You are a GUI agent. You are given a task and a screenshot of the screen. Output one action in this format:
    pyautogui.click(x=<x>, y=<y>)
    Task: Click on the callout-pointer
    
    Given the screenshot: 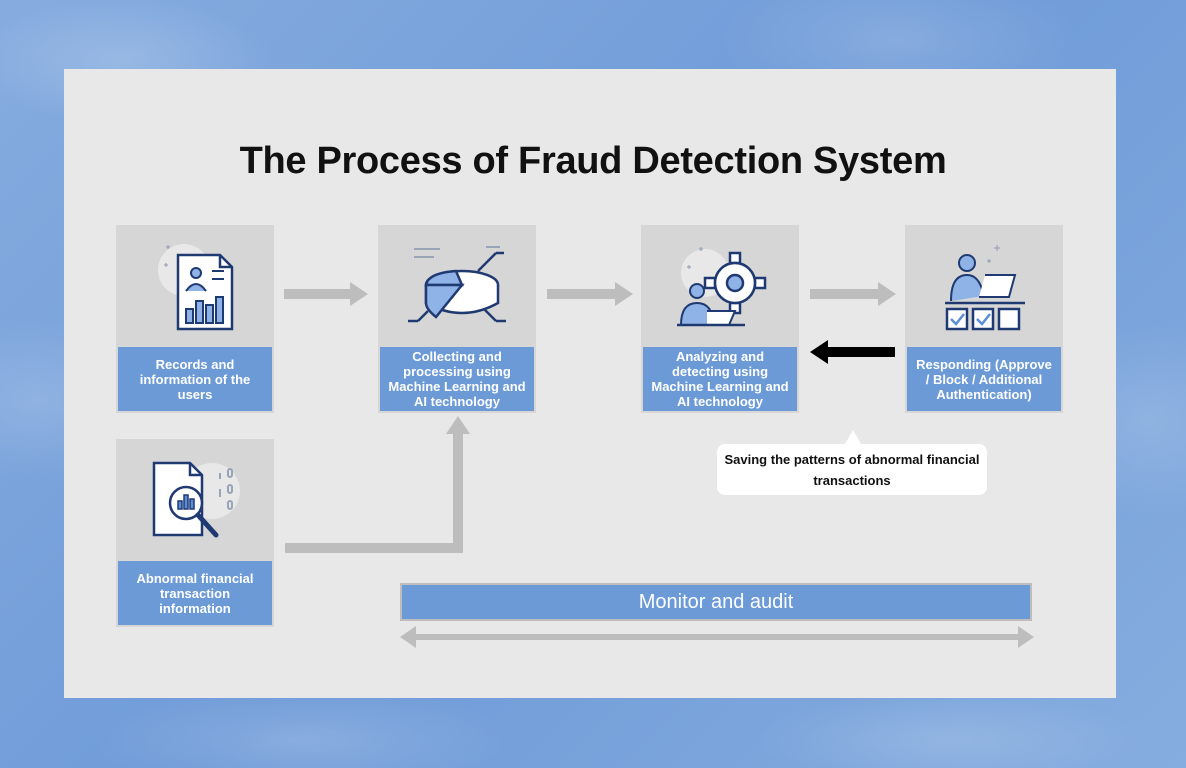 What is the action you would take?
    pyautogui.click(x=853, y=437)
    